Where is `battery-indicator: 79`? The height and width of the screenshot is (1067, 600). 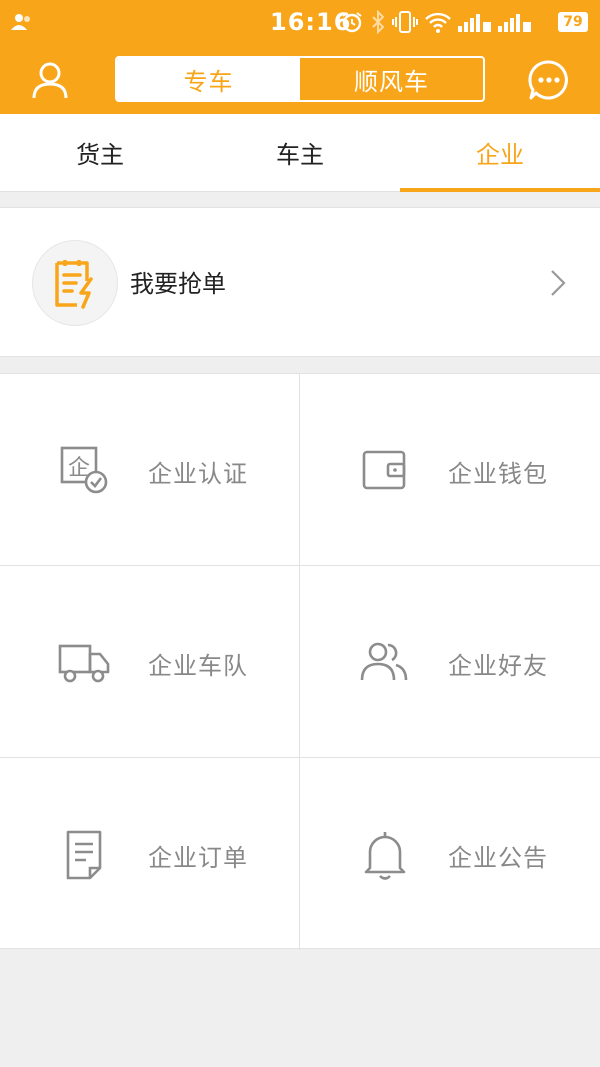
battery-indicator: 79 is located at coordinates (573, 22).